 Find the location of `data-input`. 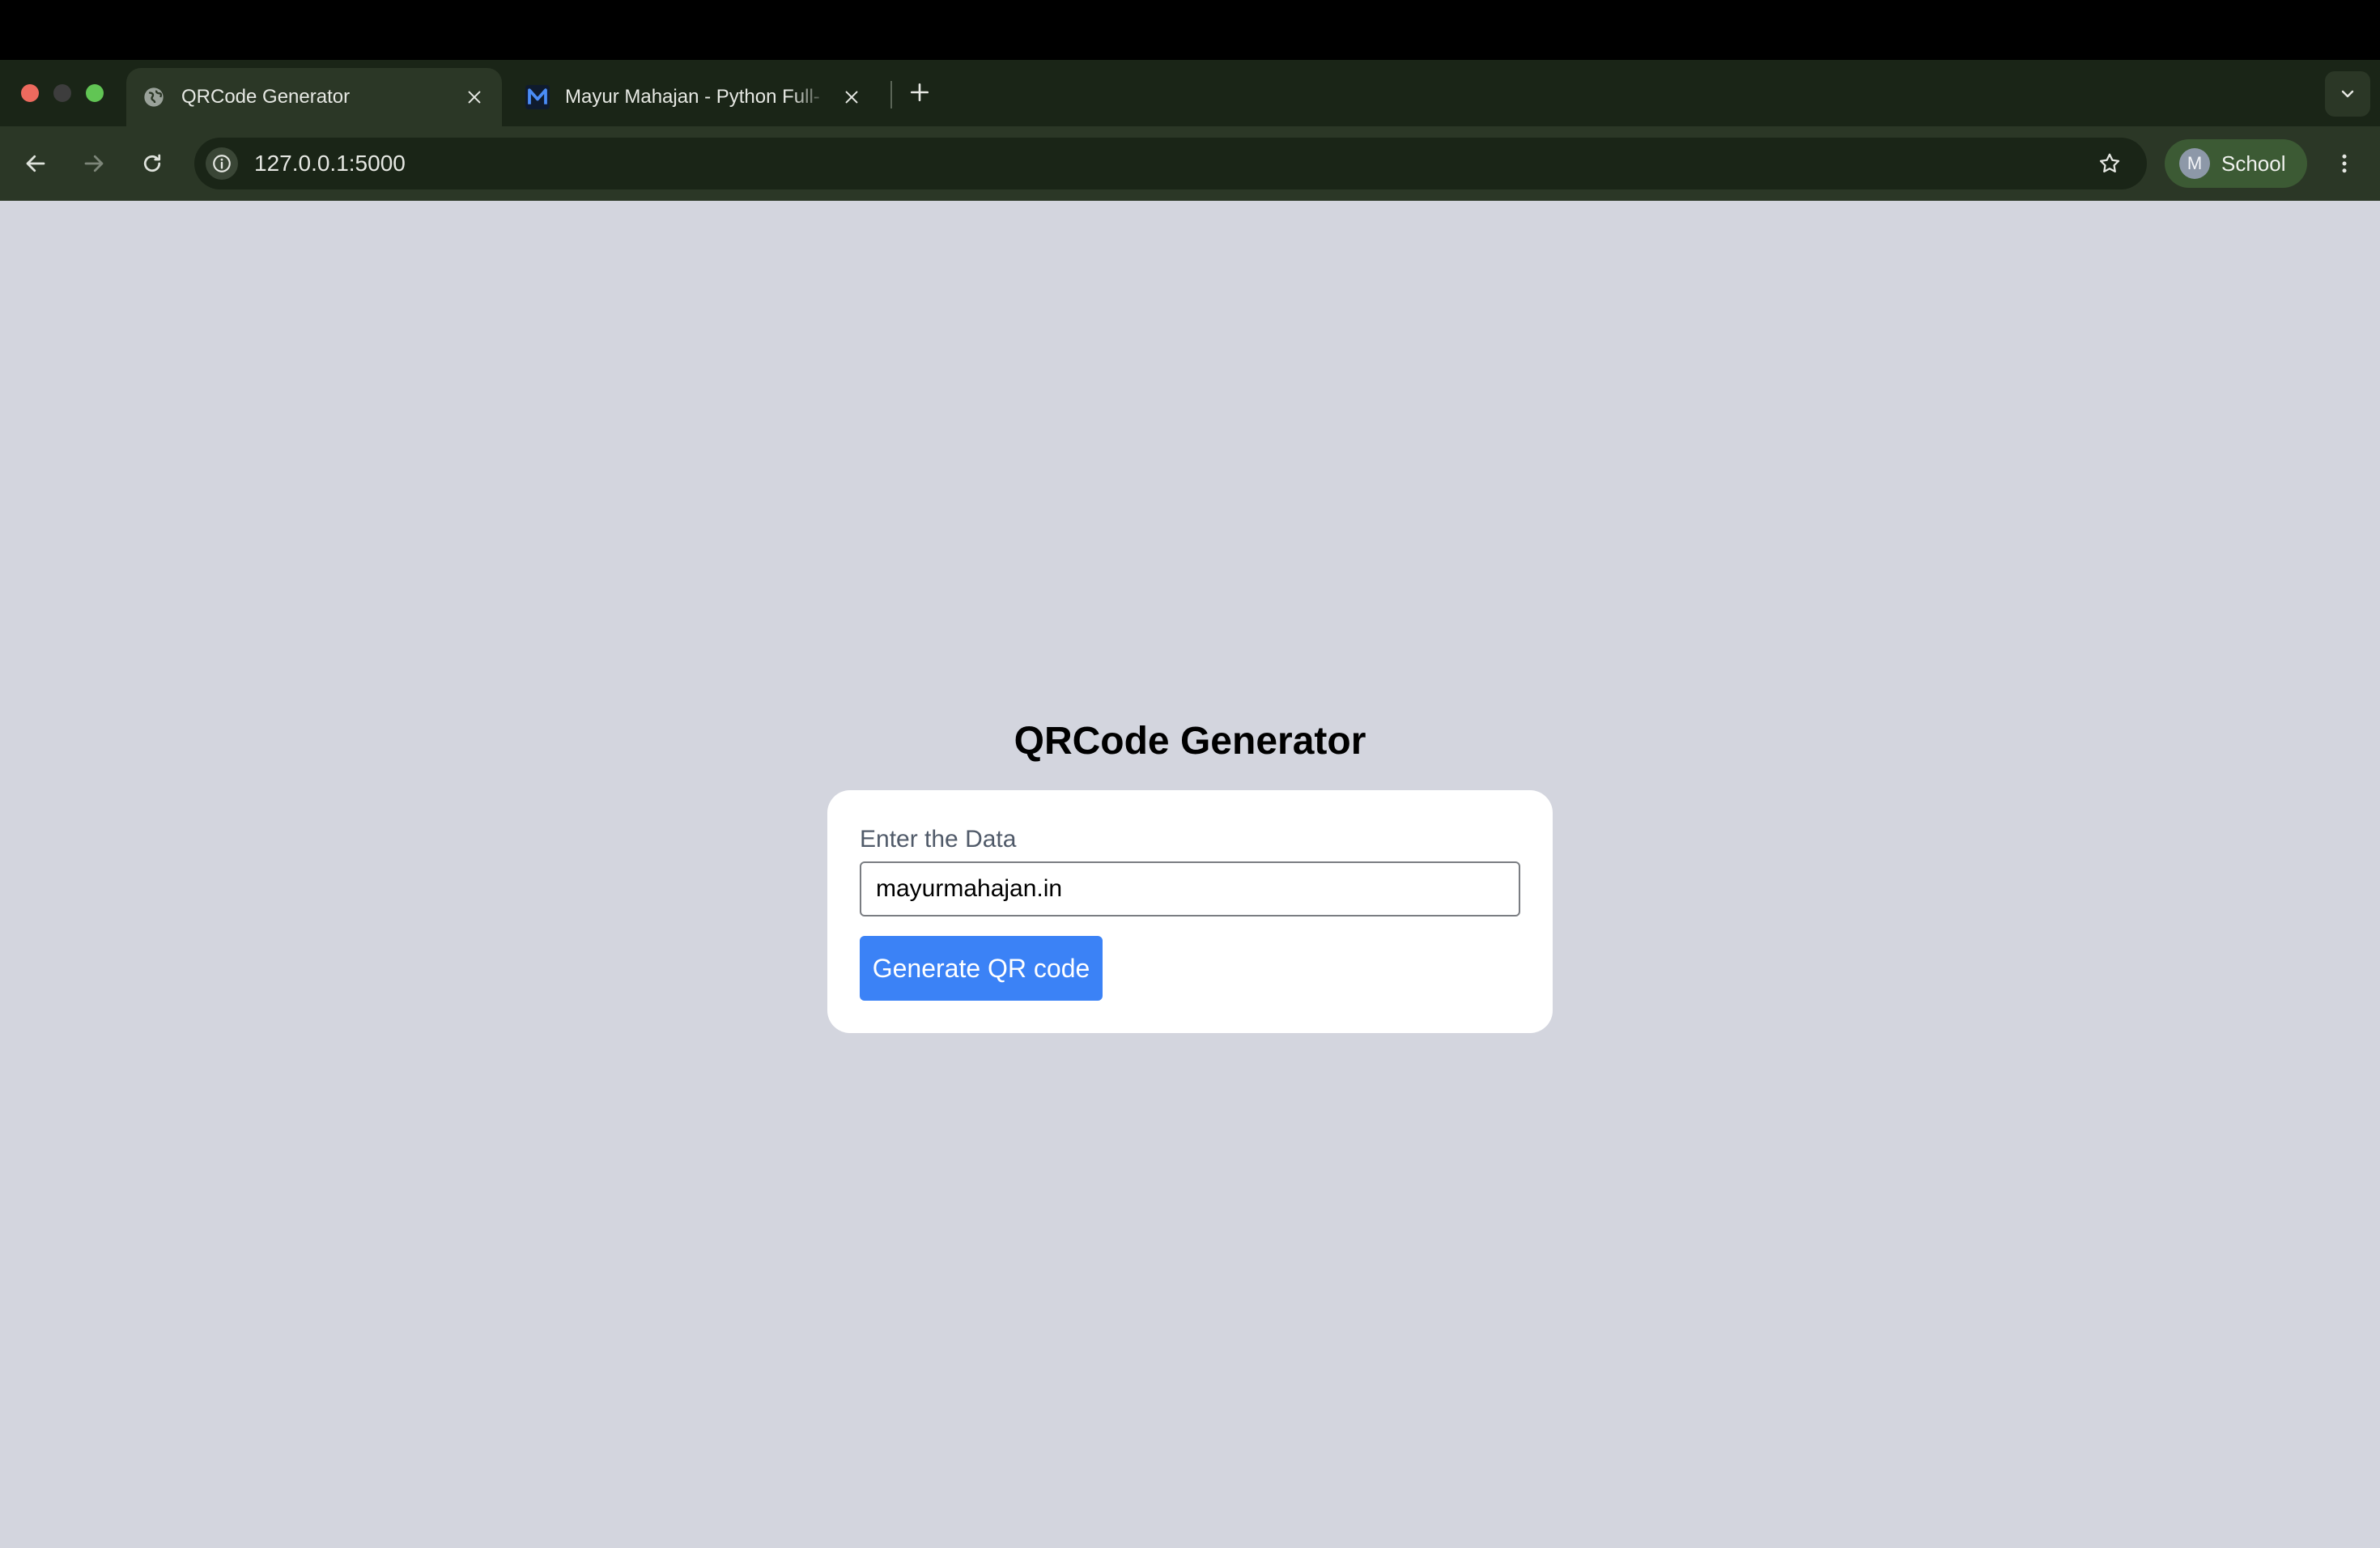

data-input is located at coordinates (1190, 889).